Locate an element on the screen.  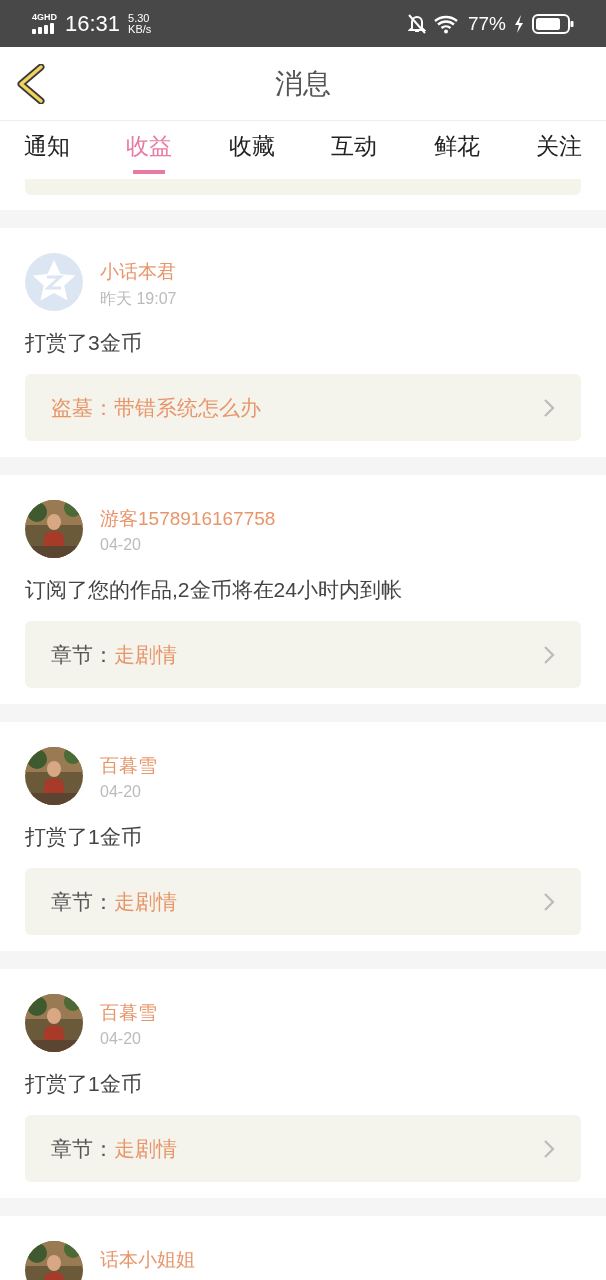
message-text: 订阅了您的作品,2金币将在24小时内到帐 is located at coordinates (214, 590).